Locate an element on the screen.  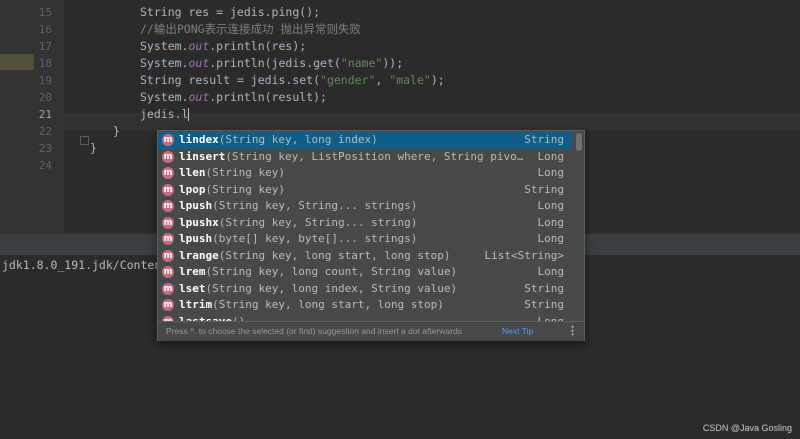
code-token: String result = jedis.set( is located at coordinates (230, 80).